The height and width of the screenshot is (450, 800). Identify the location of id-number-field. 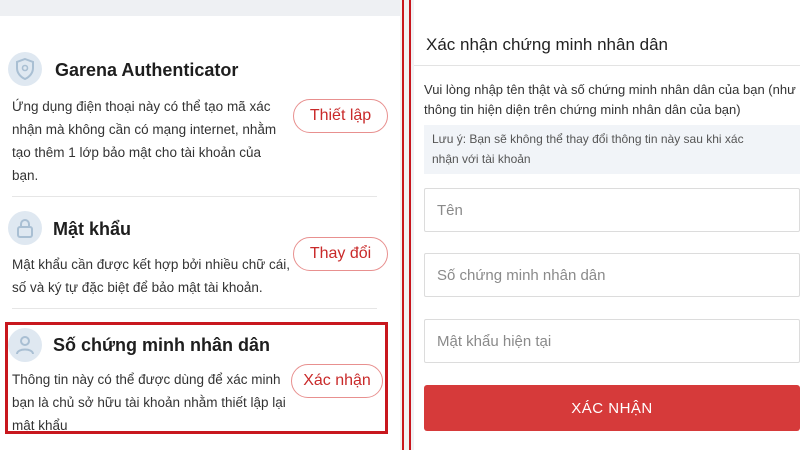
(612, 275).